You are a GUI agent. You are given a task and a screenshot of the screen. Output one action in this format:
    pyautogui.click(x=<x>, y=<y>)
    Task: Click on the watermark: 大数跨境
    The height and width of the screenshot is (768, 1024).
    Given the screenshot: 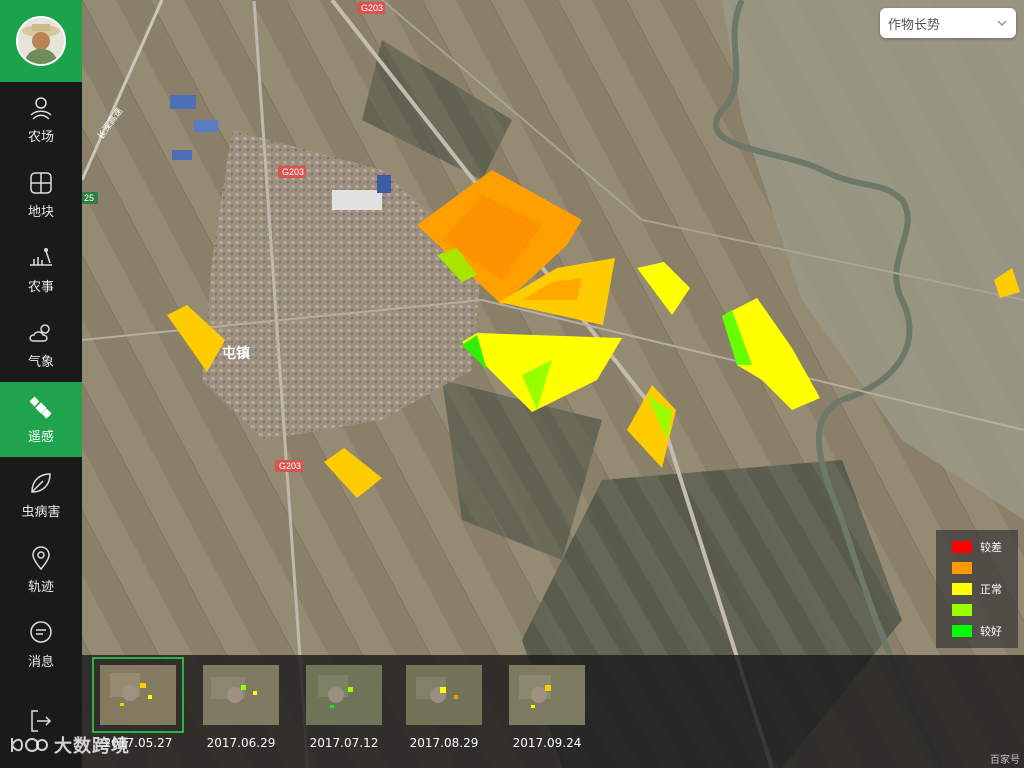 What is the action you would take?
    pyautogui.click(x=69, y=745)
    